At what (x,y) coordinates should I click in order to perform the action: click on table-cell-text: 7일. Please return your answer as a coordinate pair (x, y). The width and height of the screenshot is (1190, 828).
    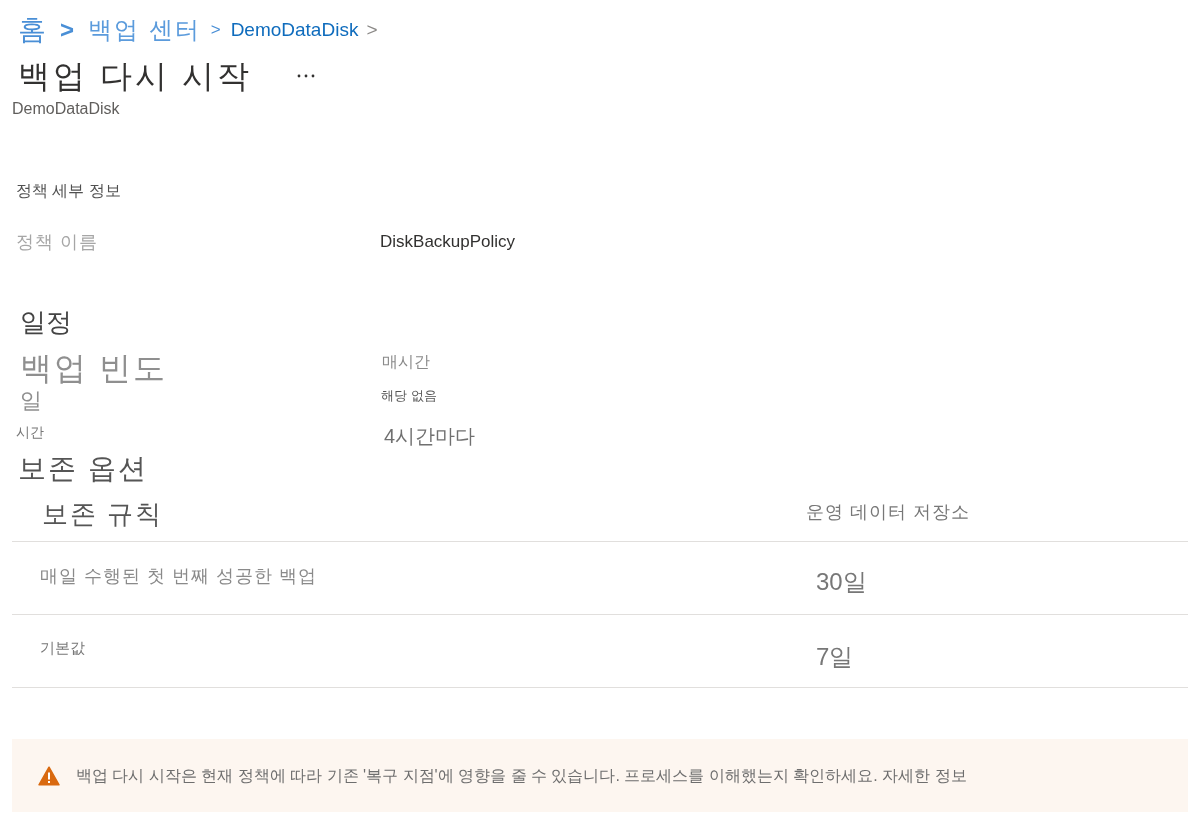
    Looking at the image, I should click on (834, 657).